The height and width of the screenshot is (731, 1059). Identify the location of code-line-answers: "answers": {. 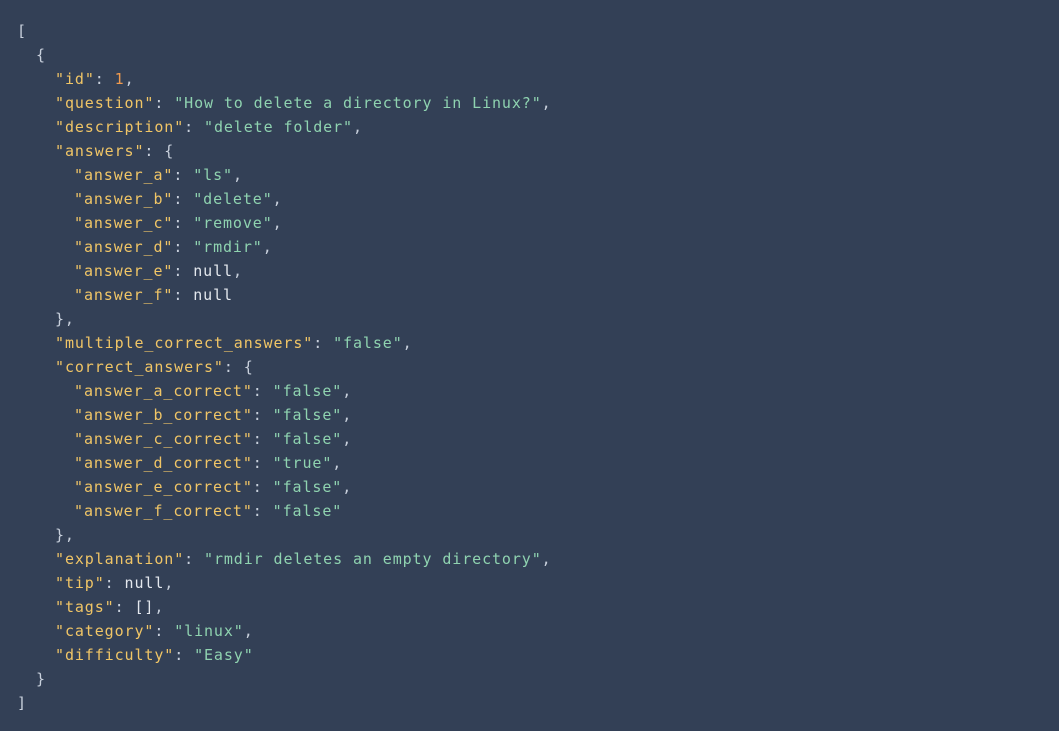
(115, 151).